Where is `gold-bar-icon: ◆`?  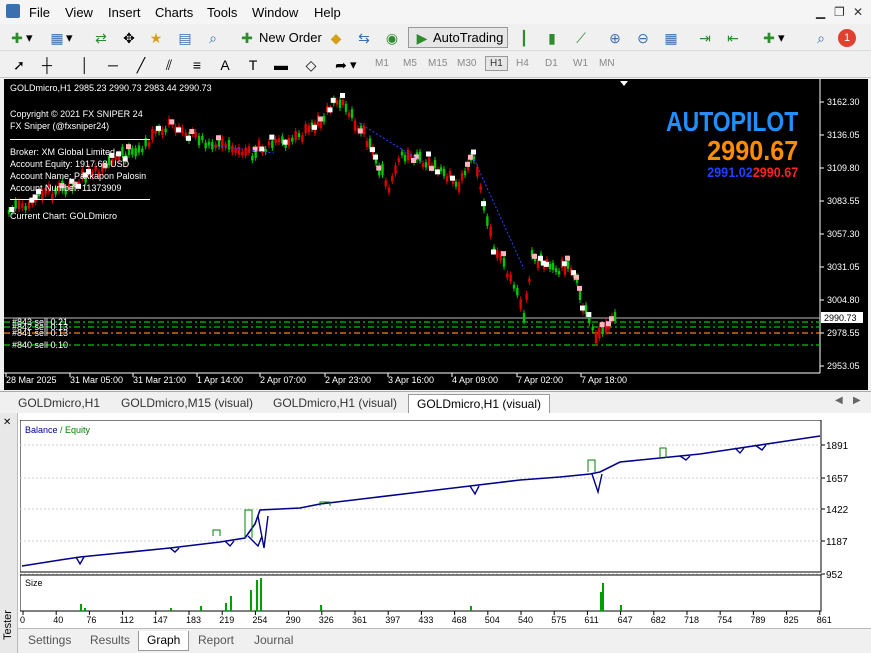 gold-bar-icon: ◆ is located at coordinates (336, 37).